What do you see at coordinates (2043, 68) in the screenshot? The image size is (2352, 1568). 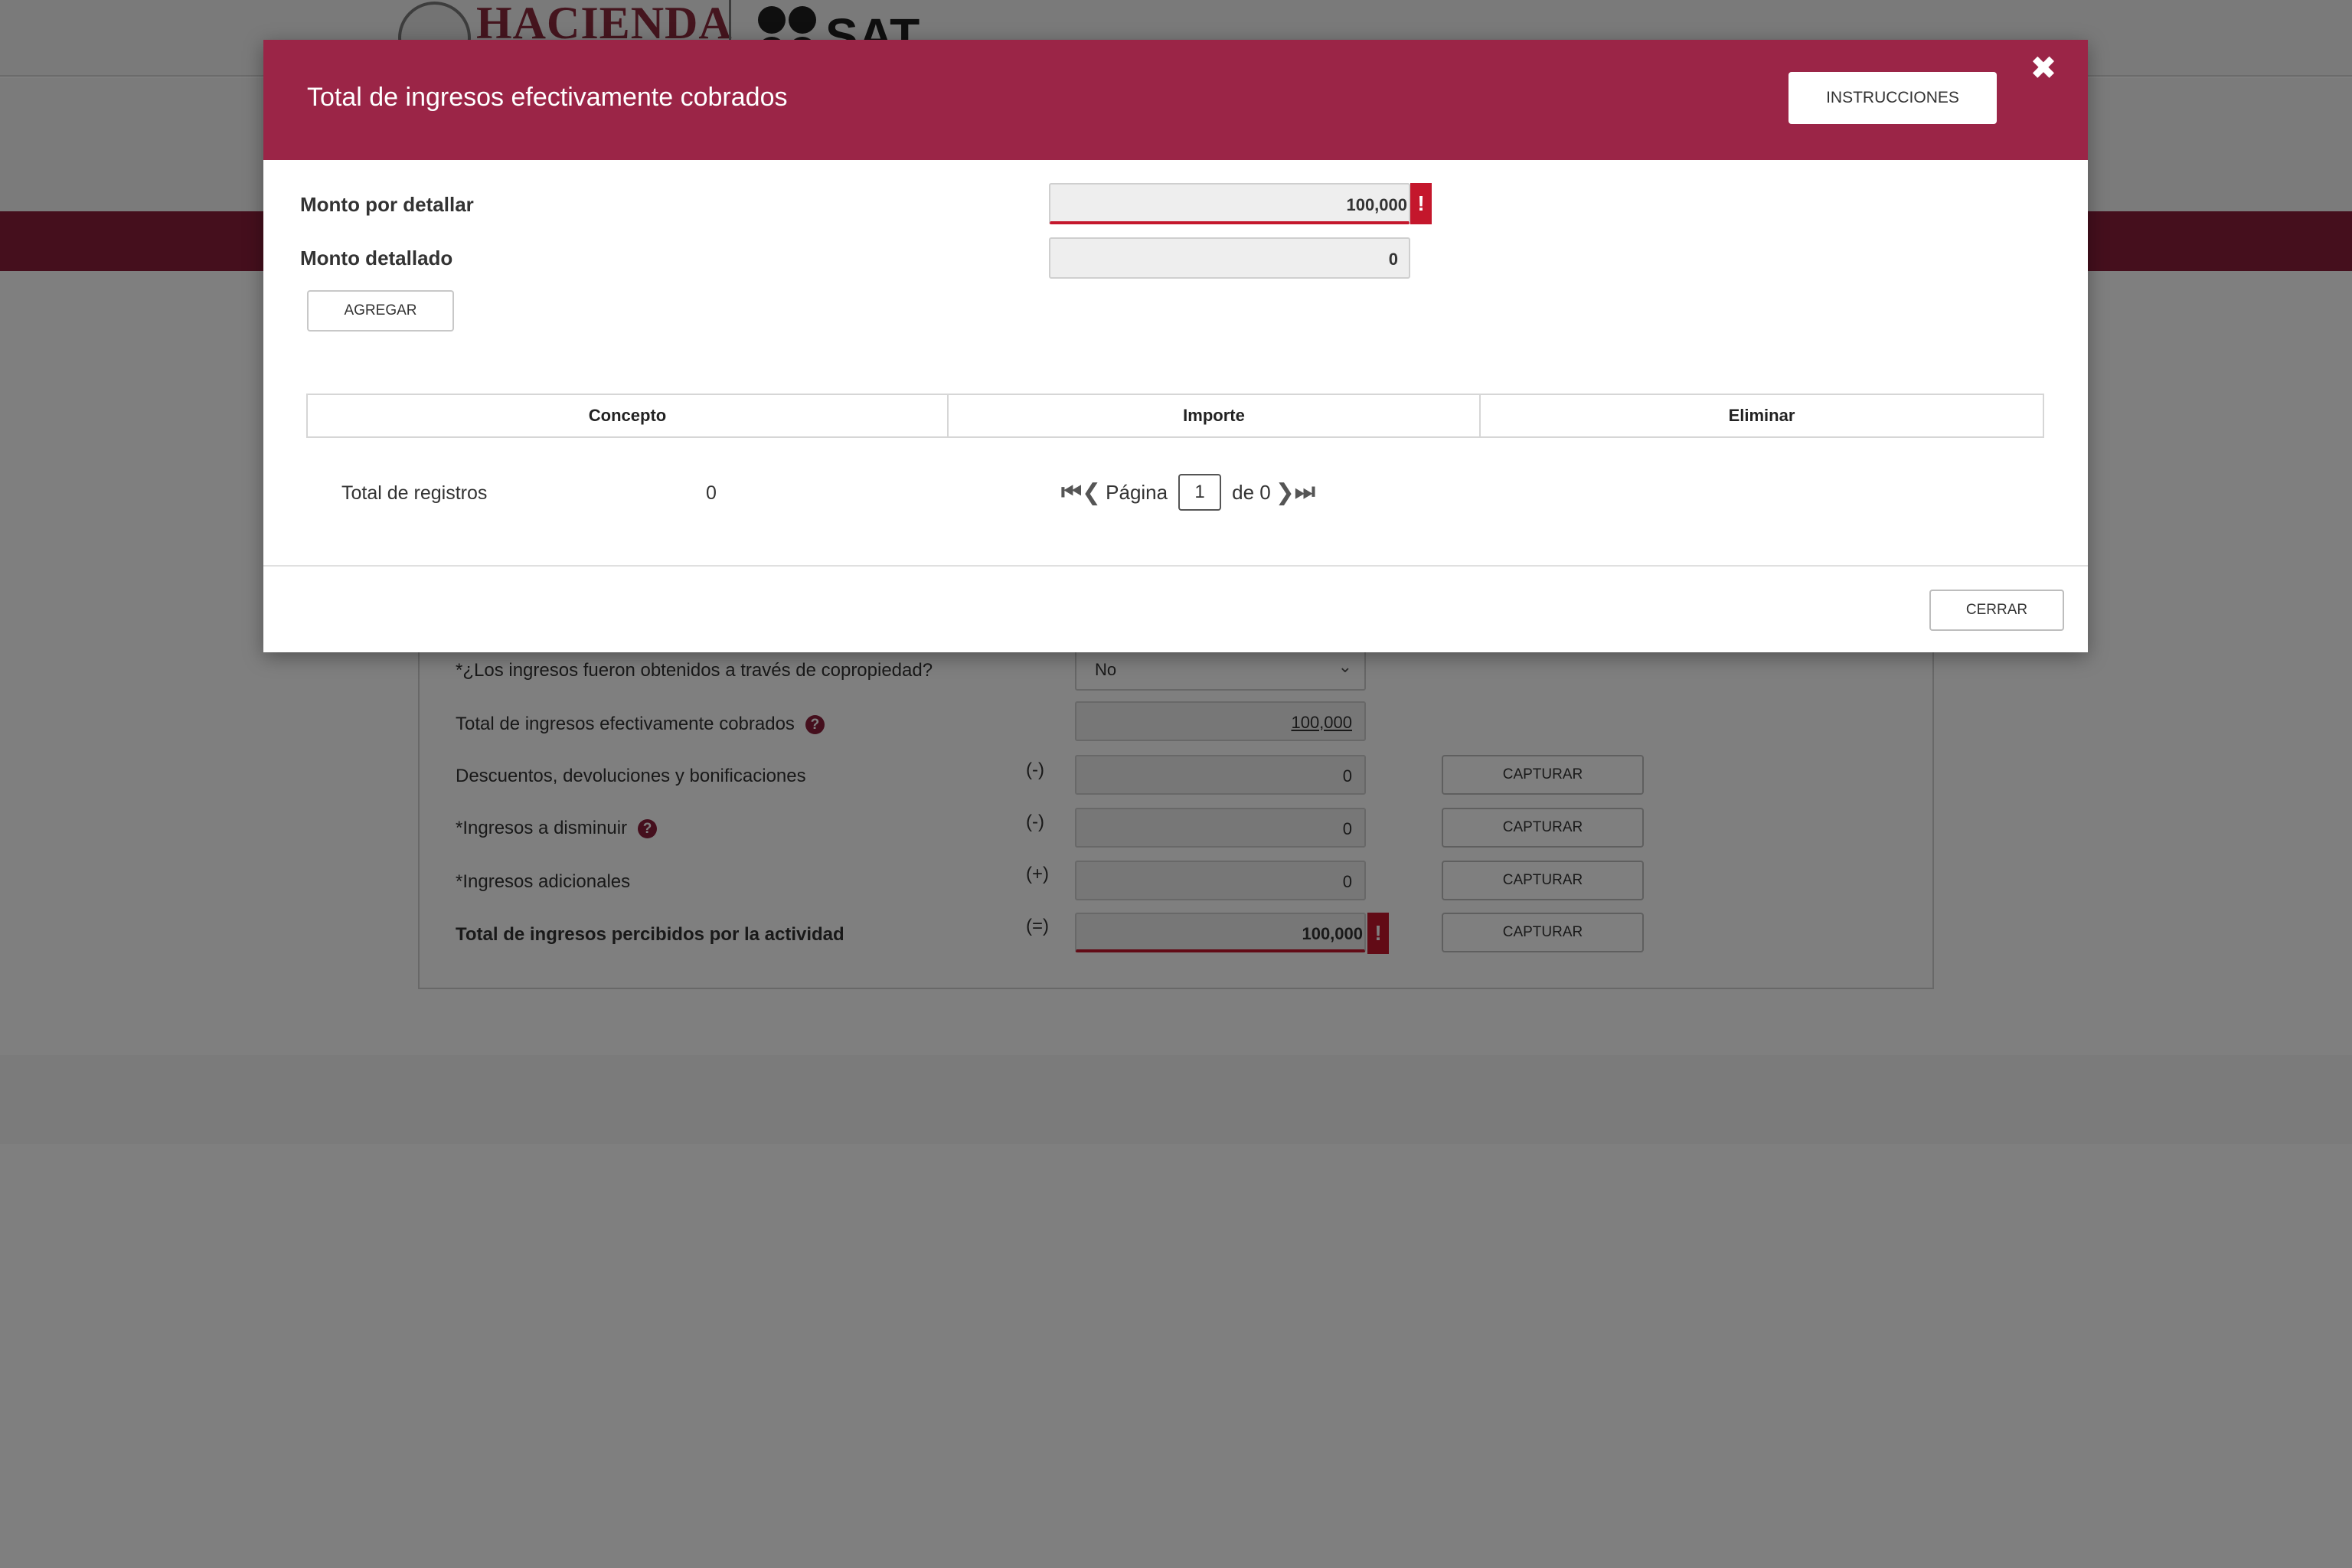 I see `close-icon: ✖` at bounding box center [2043, 68].